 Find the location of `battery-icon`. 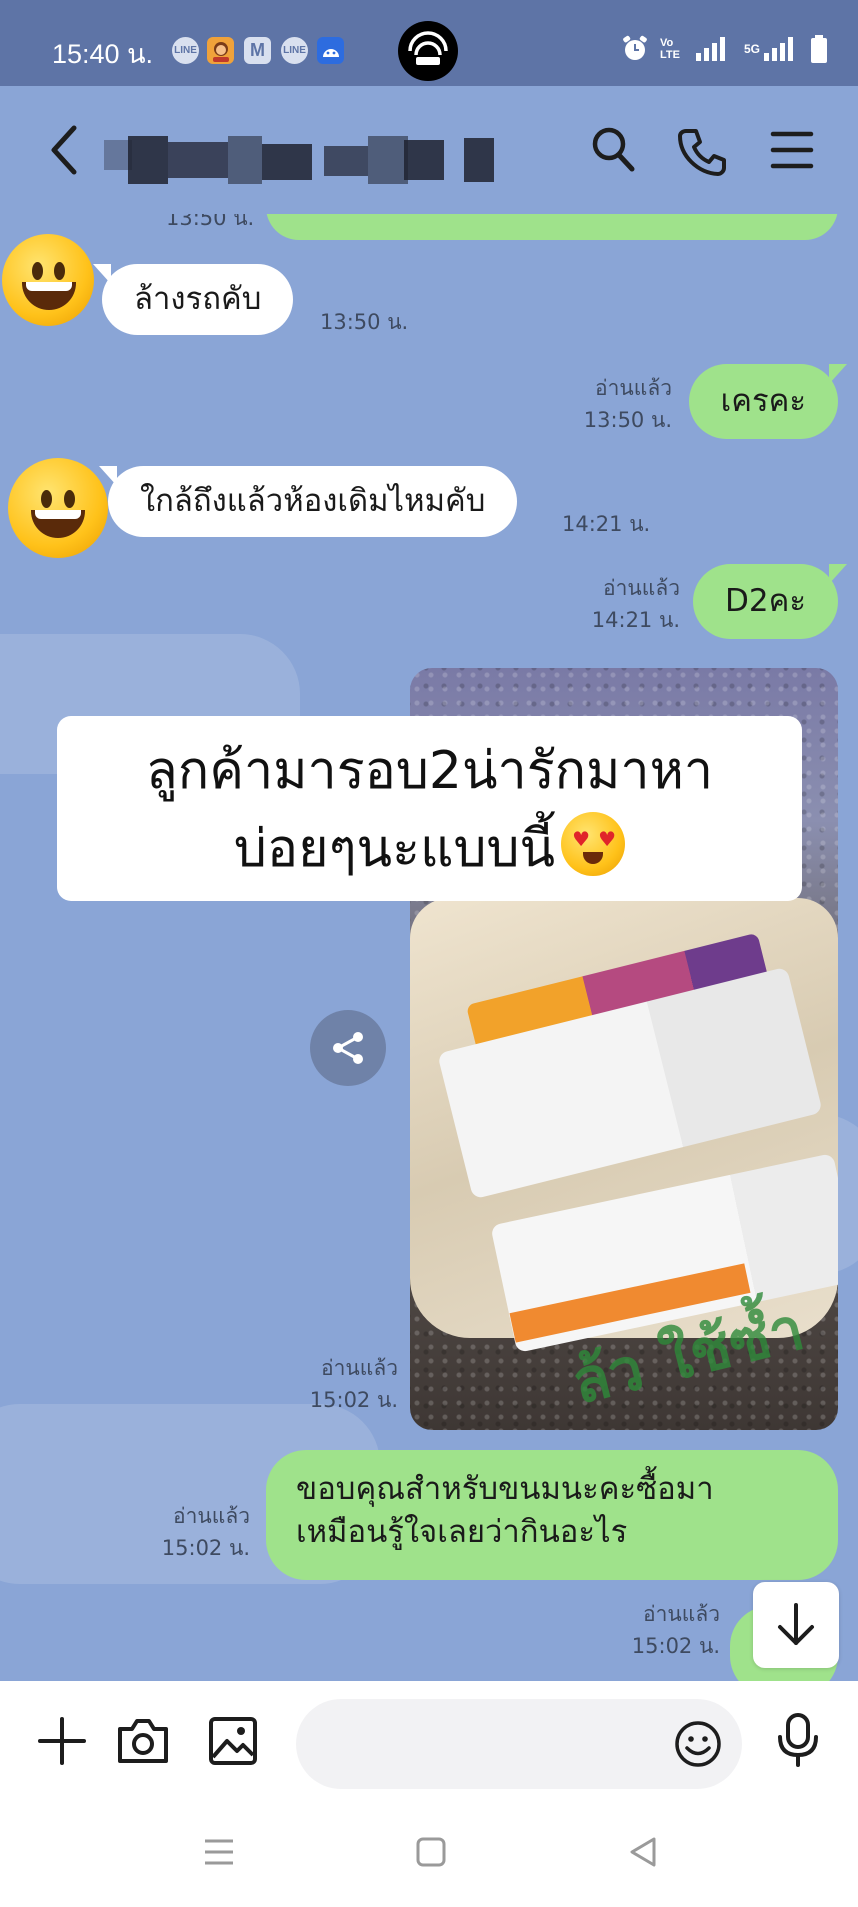

battery-icon is located at coordinates (819, 49).